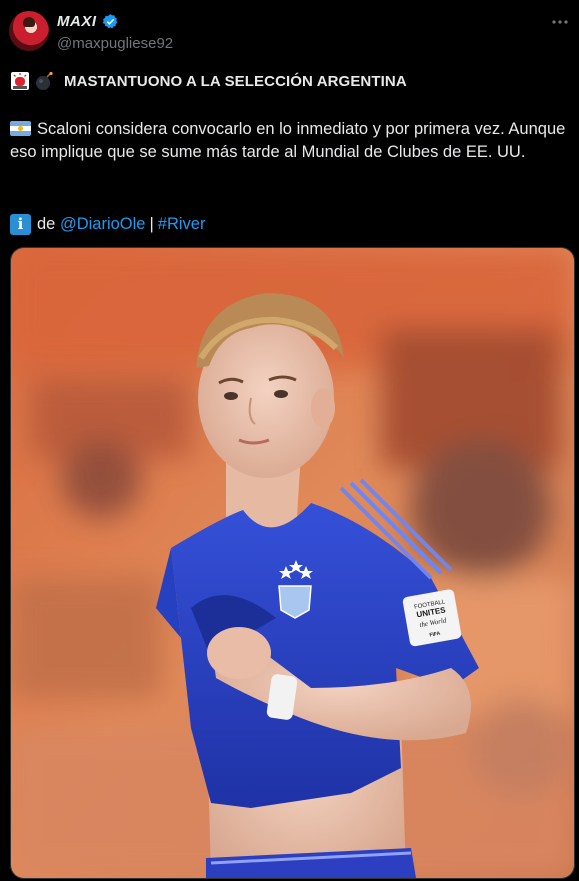  What do you see at coordinates (20, 81) in the screenshot?
I see `siren-icon` at bounding box center [20, 81].